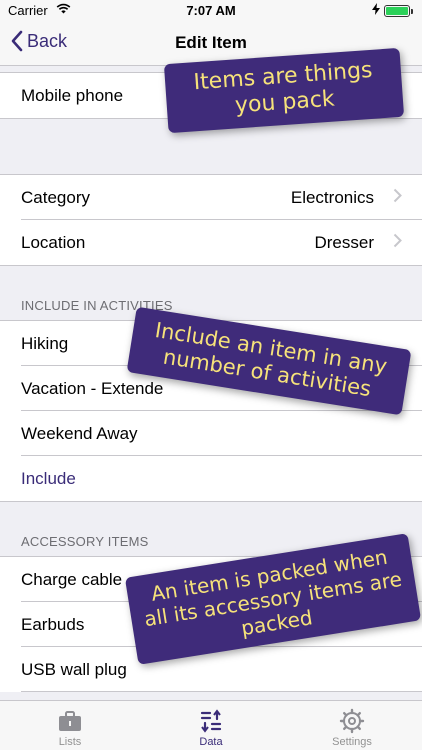 The width and height of the screenshot is (422, 750). What do you see at coordinates (344, 242) in the screenshot?
I see `location-value: Dresser` at bounding box center [344, 242].